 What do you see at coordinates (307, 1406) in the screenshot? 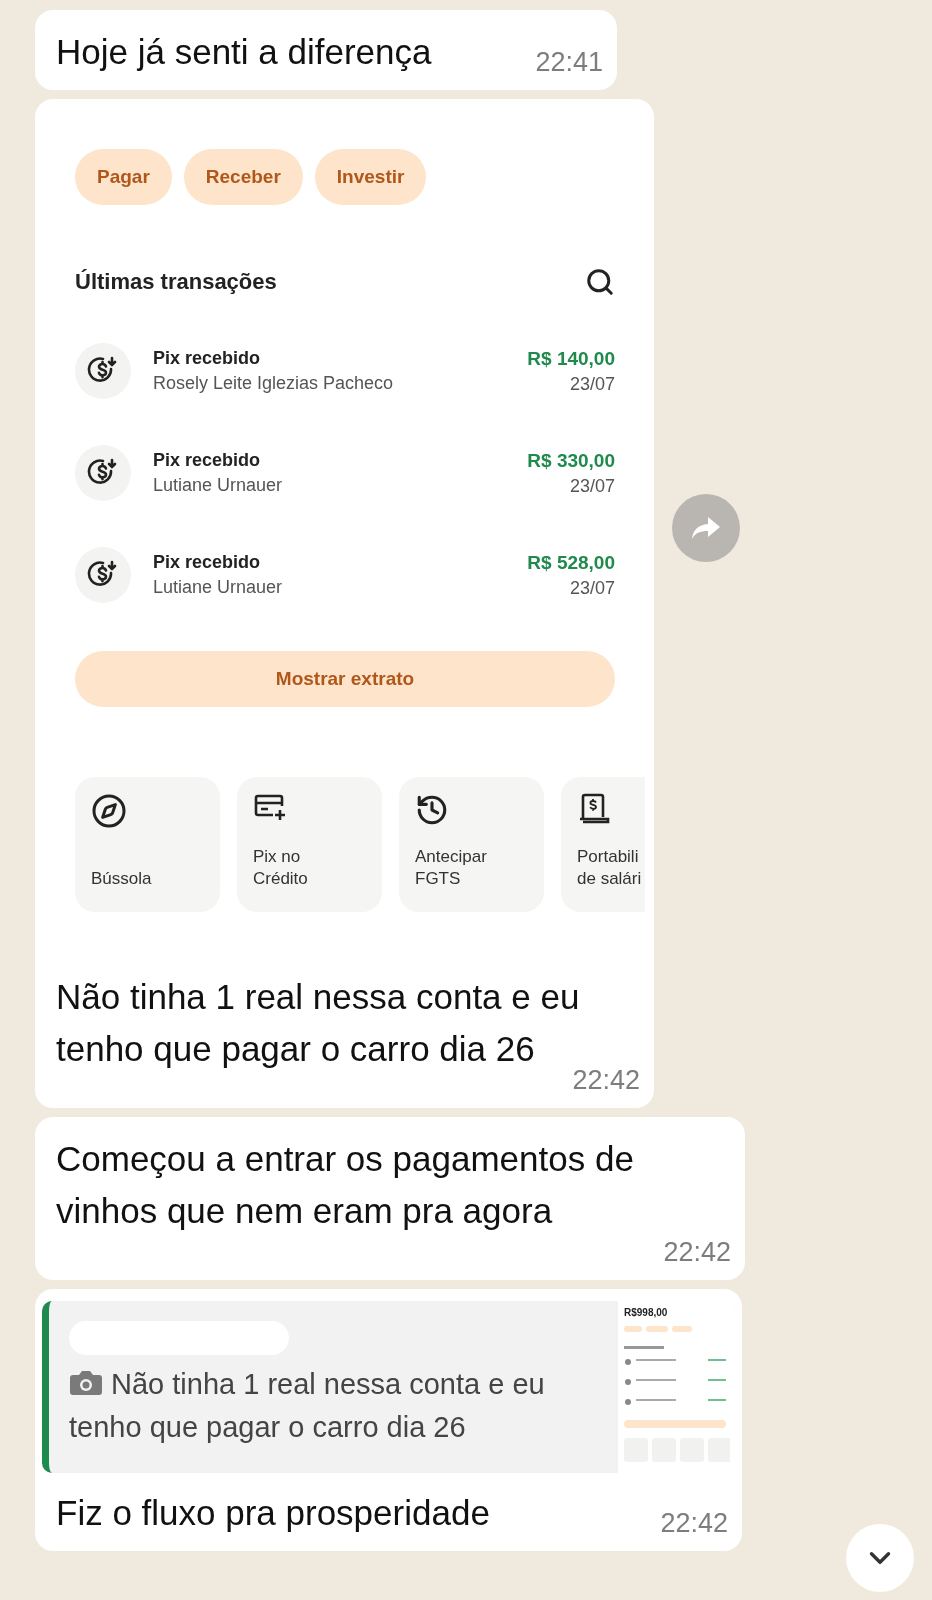
I see `quoted-text: Não tinha 1 real nessa conta e eu tenho que pagar o carro dia 26` at bounding box center [307, 1406].